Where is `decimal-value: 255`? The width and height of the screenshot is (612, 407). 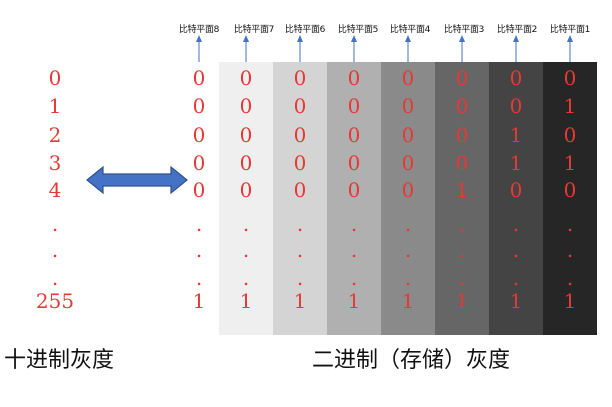 decimal-value: 255 is located at coordinates (55, 301).